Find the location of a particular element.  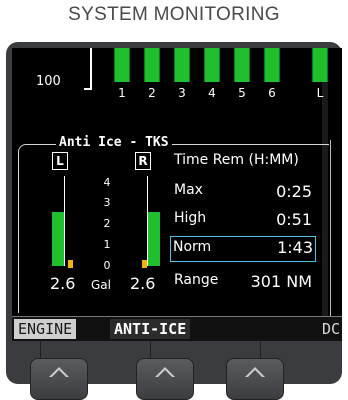

left-tank-quantity: 2.6 is located at coordinates (63, 283).